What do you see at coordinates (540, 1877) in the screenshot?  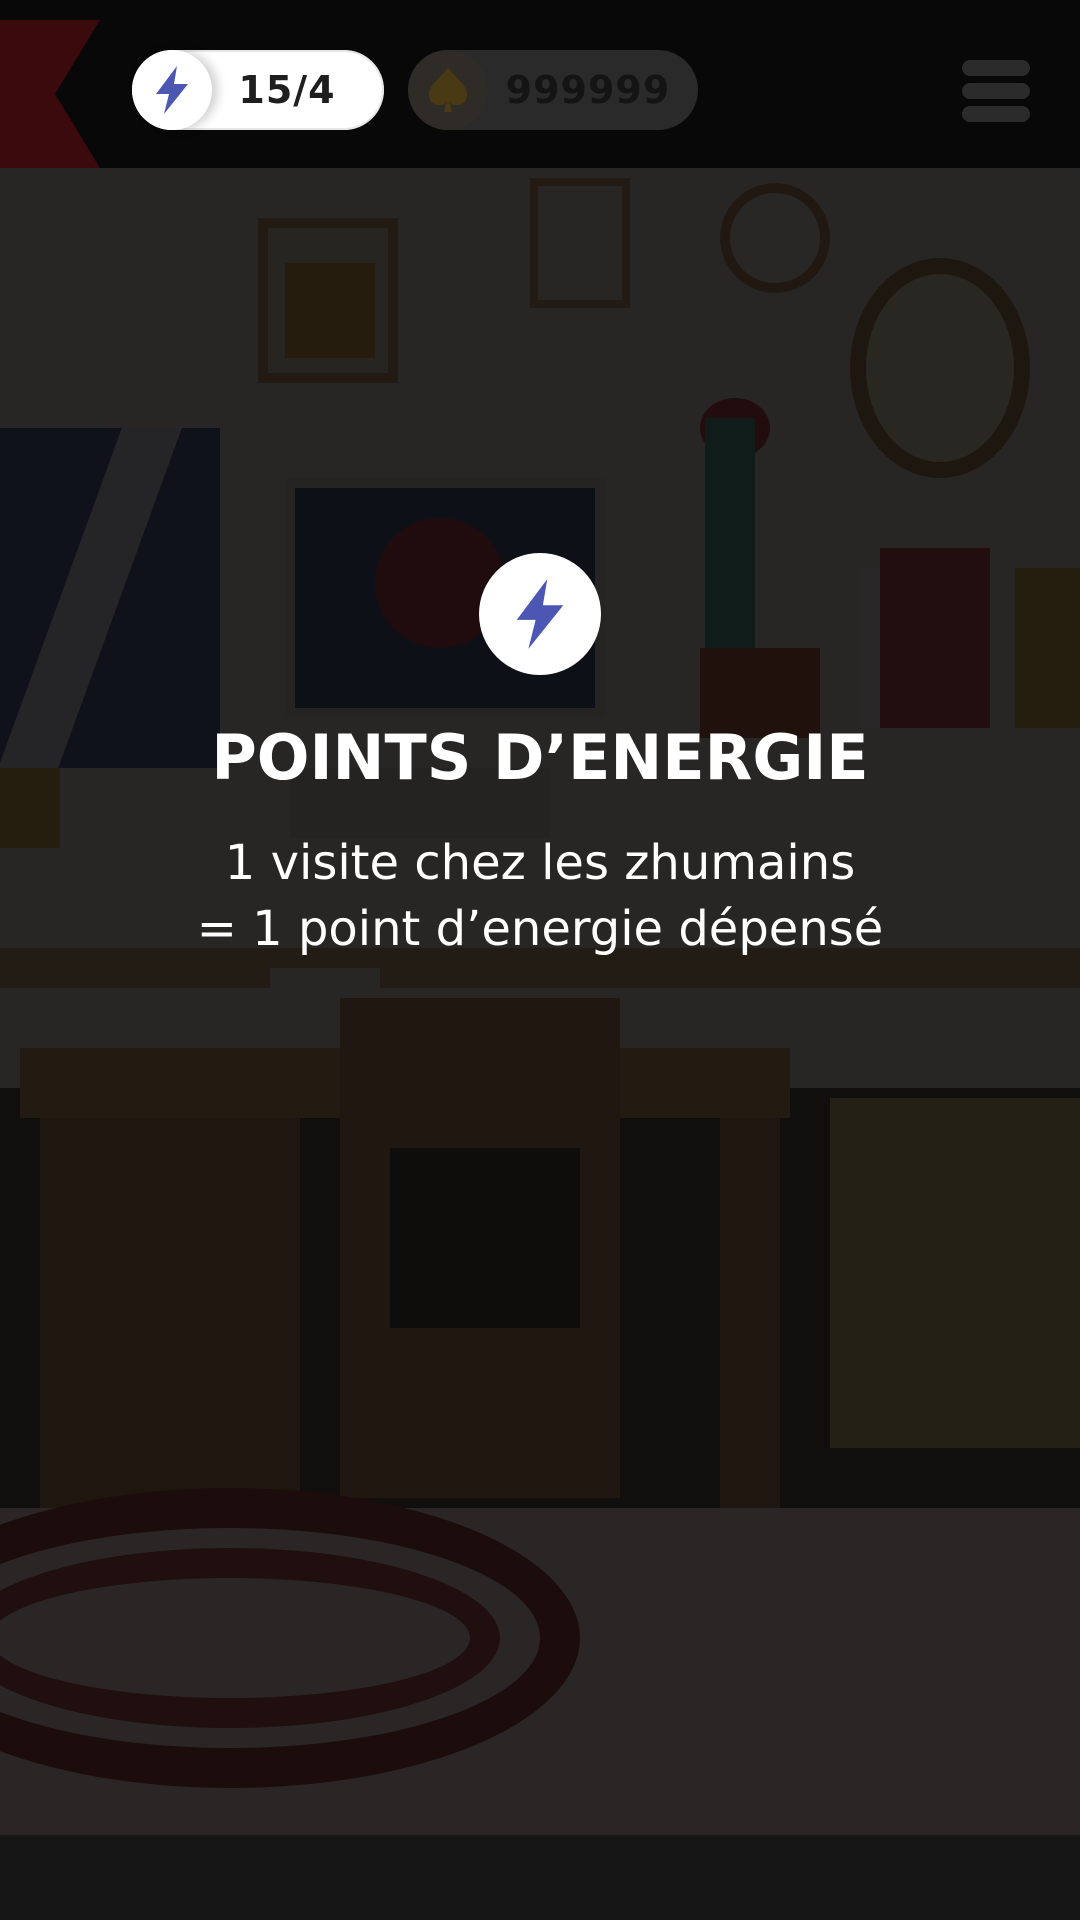 I see `bottom-bar` at bounding box center [540, 1877].